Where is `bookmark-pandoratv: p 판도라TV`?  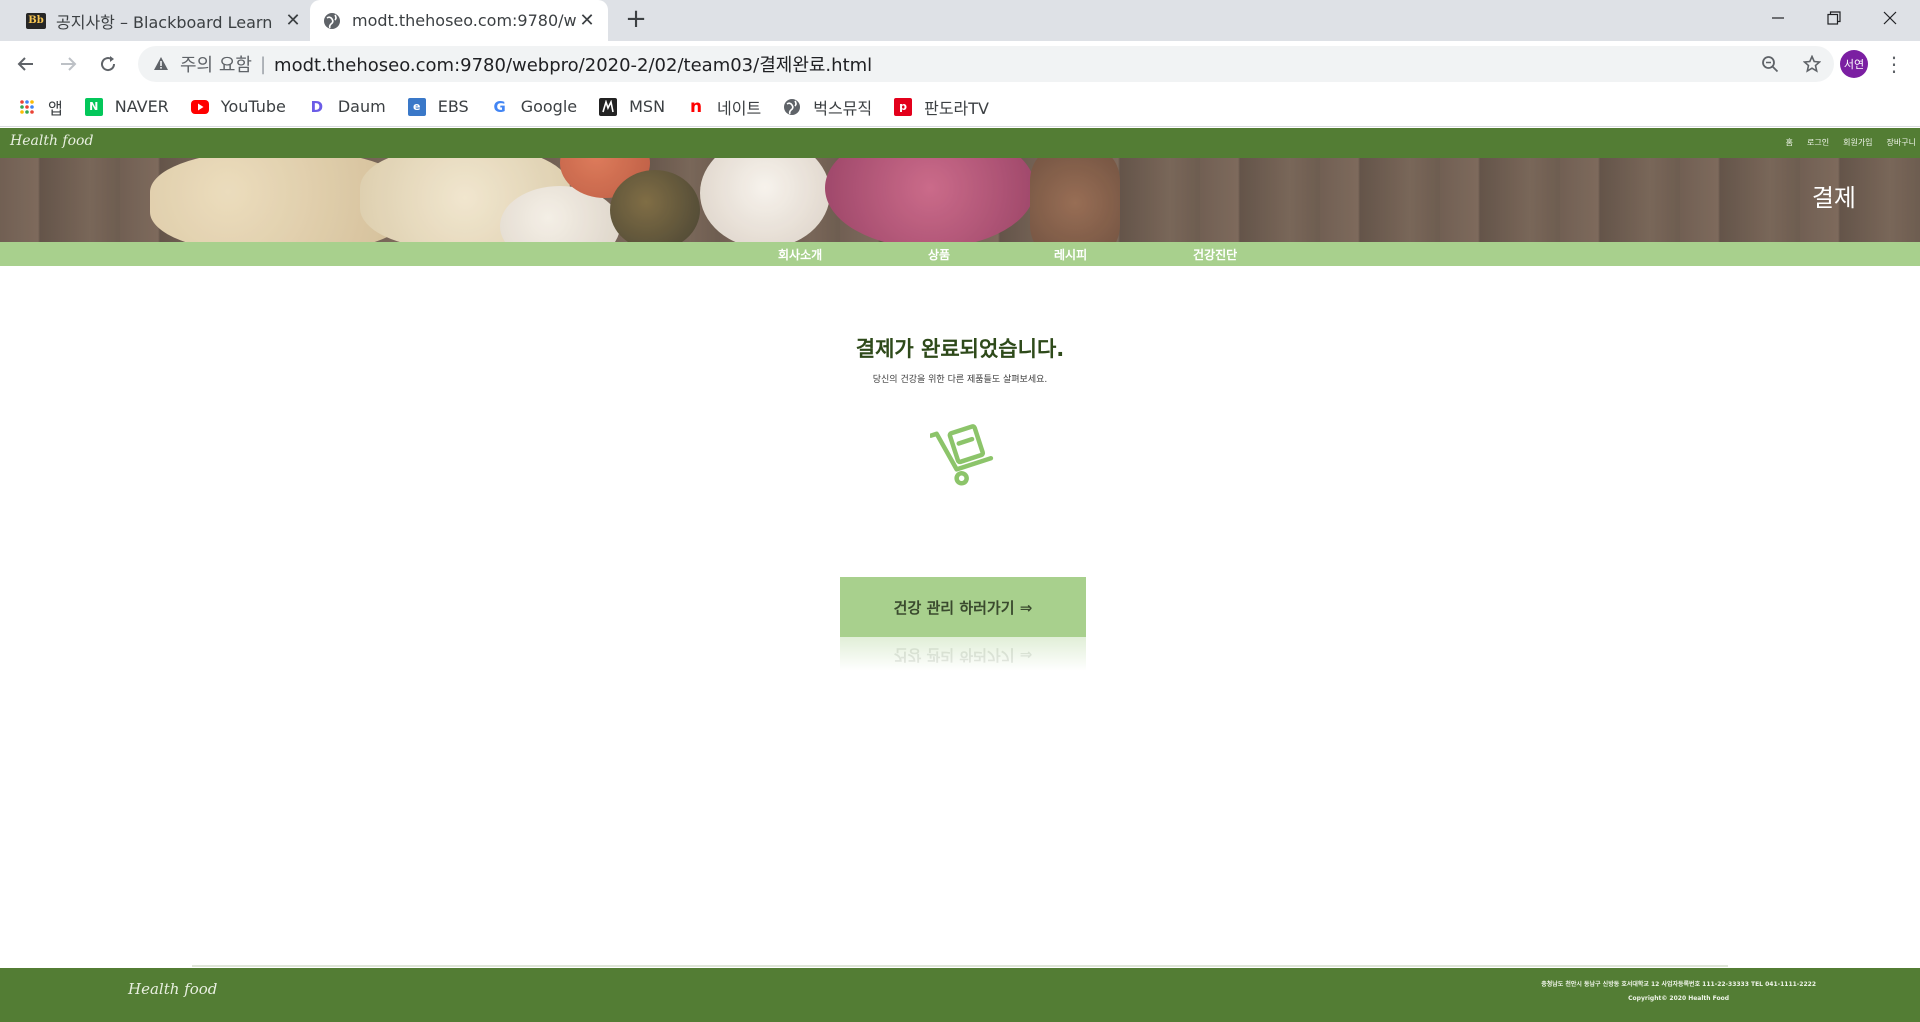 bookmark-pandoratv: p 판도라TV is located at coordinates (941, 107).